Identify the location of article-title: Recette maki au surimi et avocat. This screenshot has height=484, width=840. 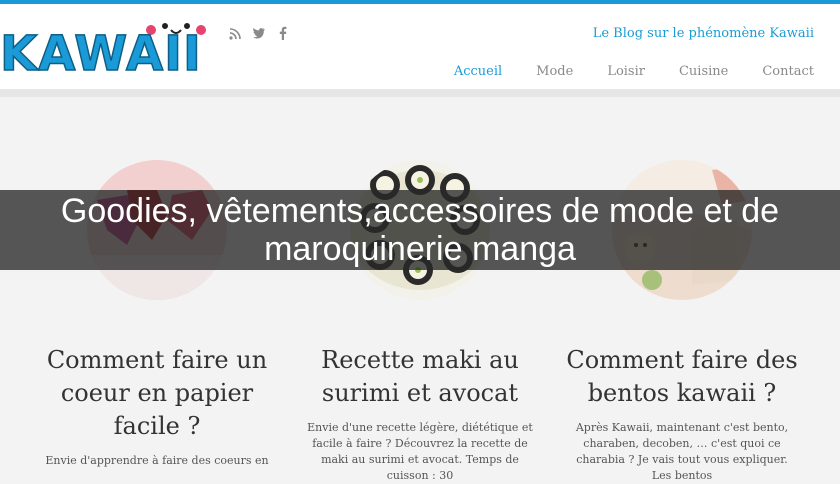
(420, 377).